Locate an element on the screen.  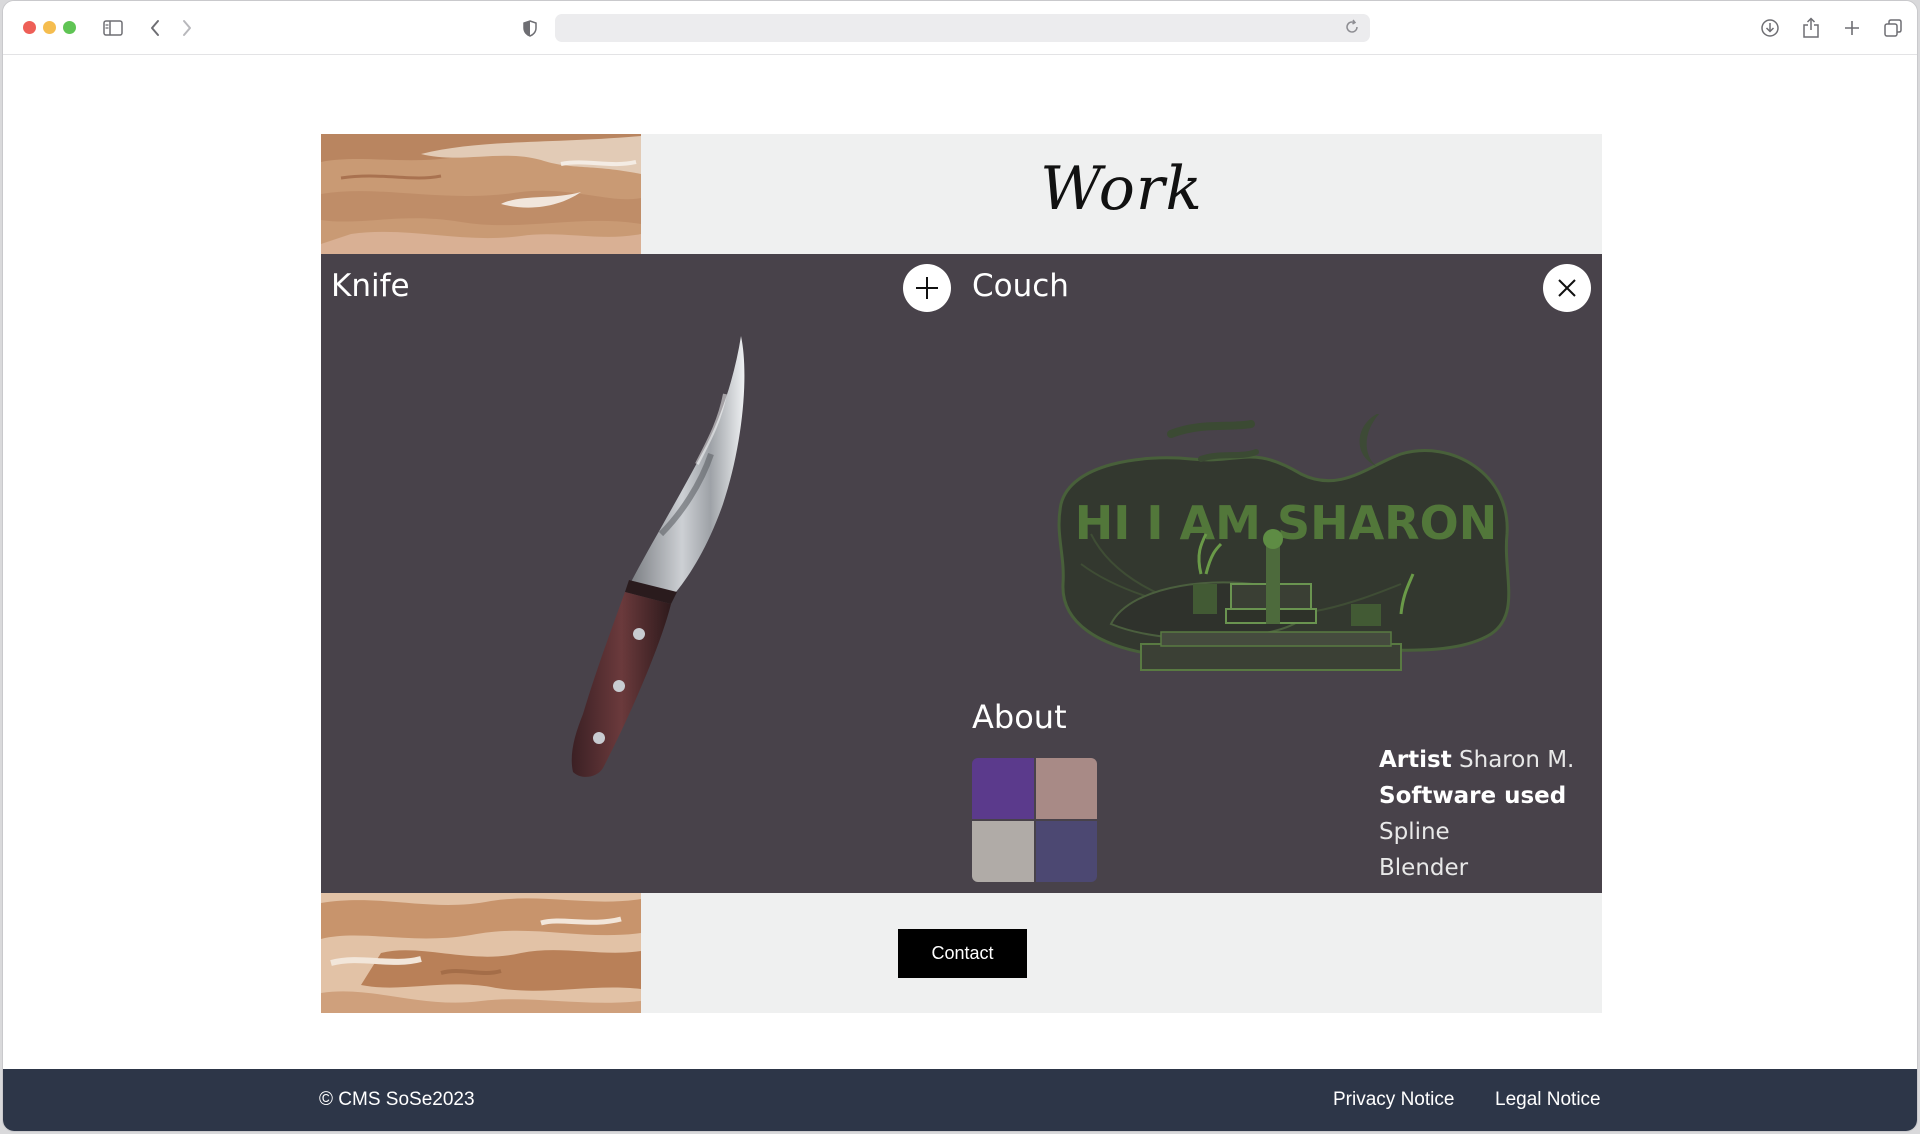
color-swatches is located at coordinates (1034, 820).